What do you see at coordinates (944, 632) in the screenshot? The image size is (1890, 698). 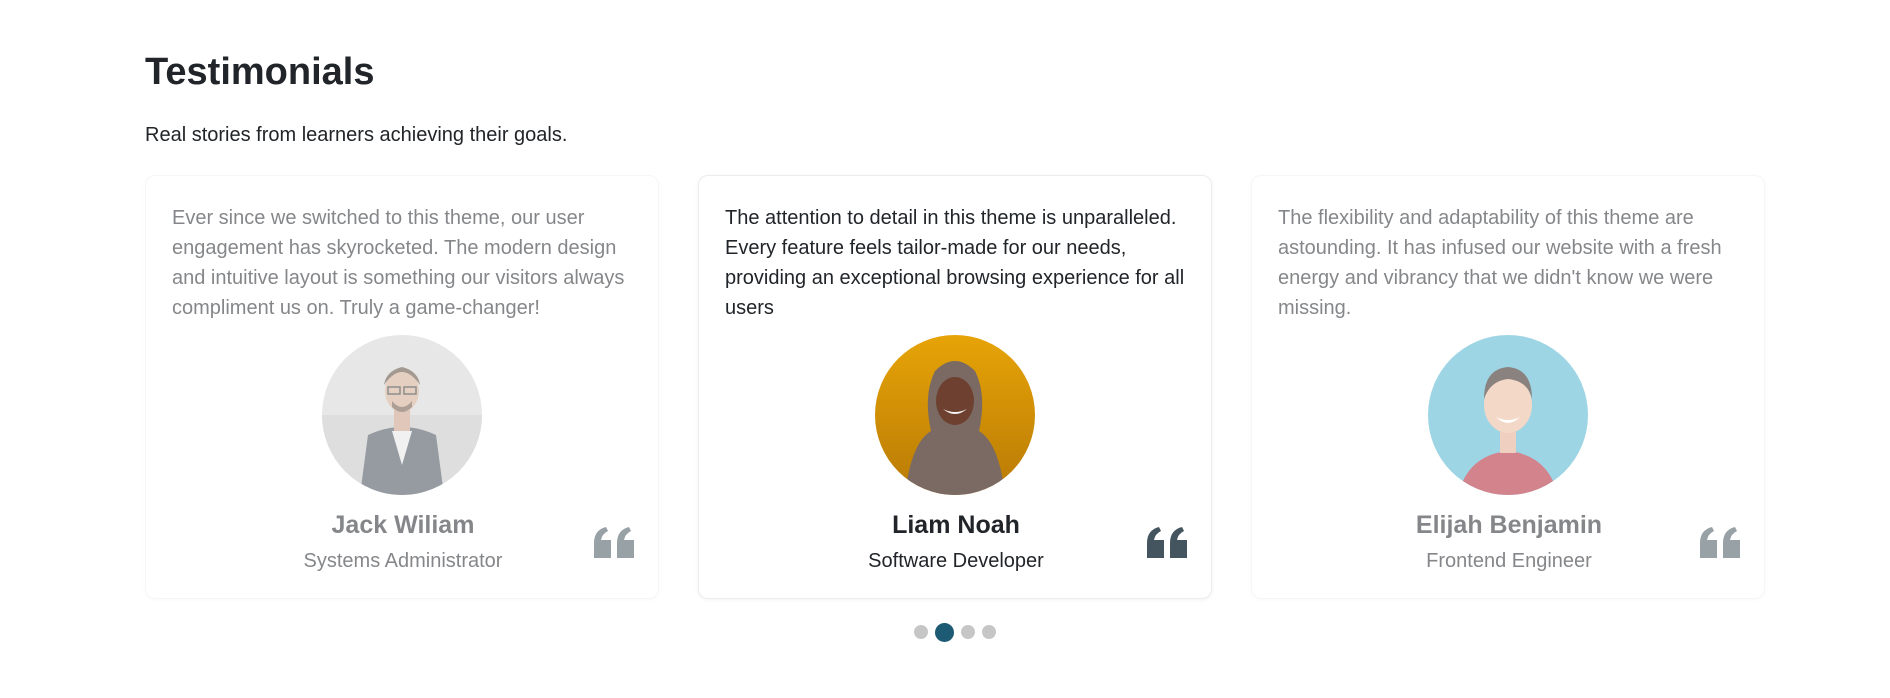 I see `pagination-dot-active` at bounding box center [944, 632].